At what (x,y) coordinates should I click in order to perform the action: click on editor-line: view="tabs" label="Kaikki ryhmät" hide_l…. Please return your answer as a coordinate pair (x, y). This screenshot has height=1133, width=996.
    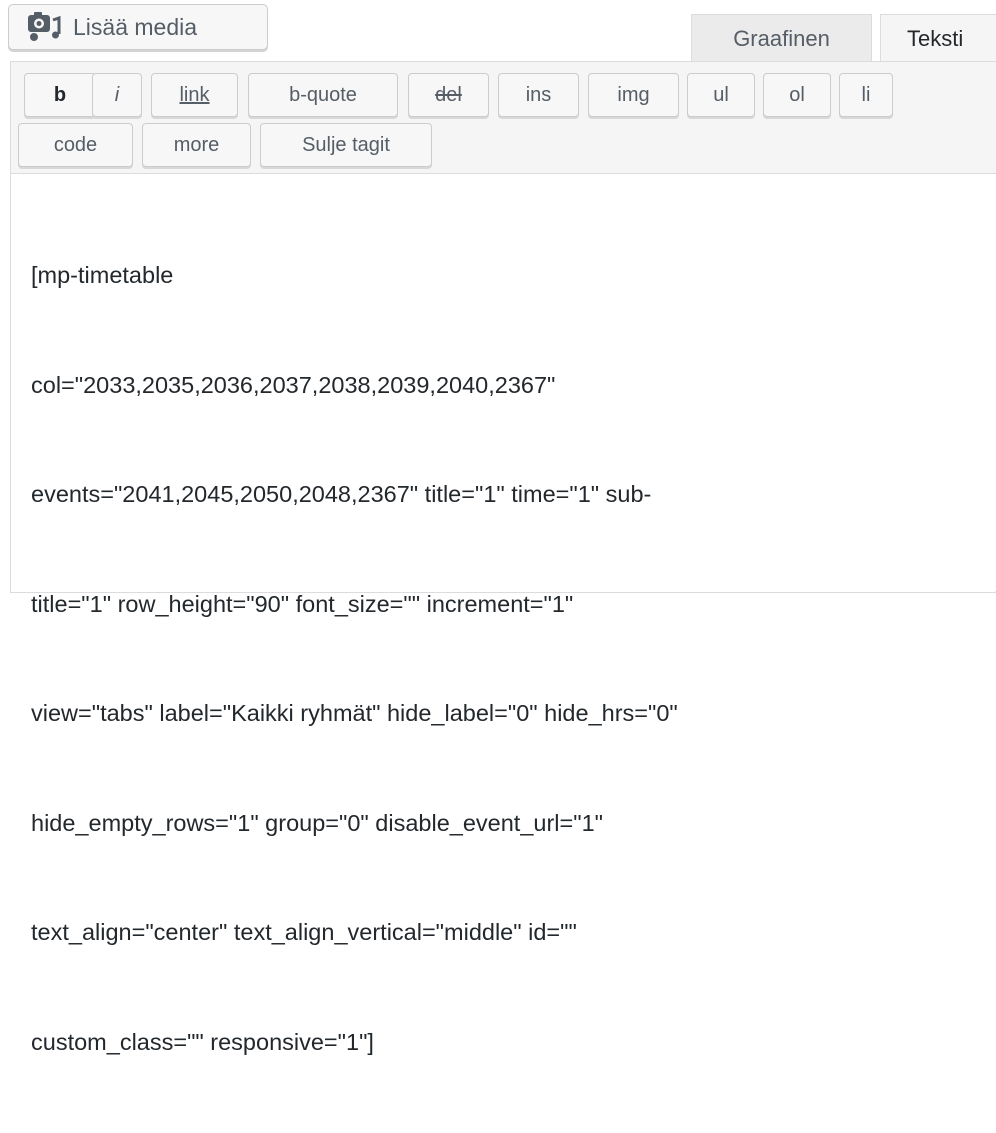
    Looking at the image, I should click on (354, 713).